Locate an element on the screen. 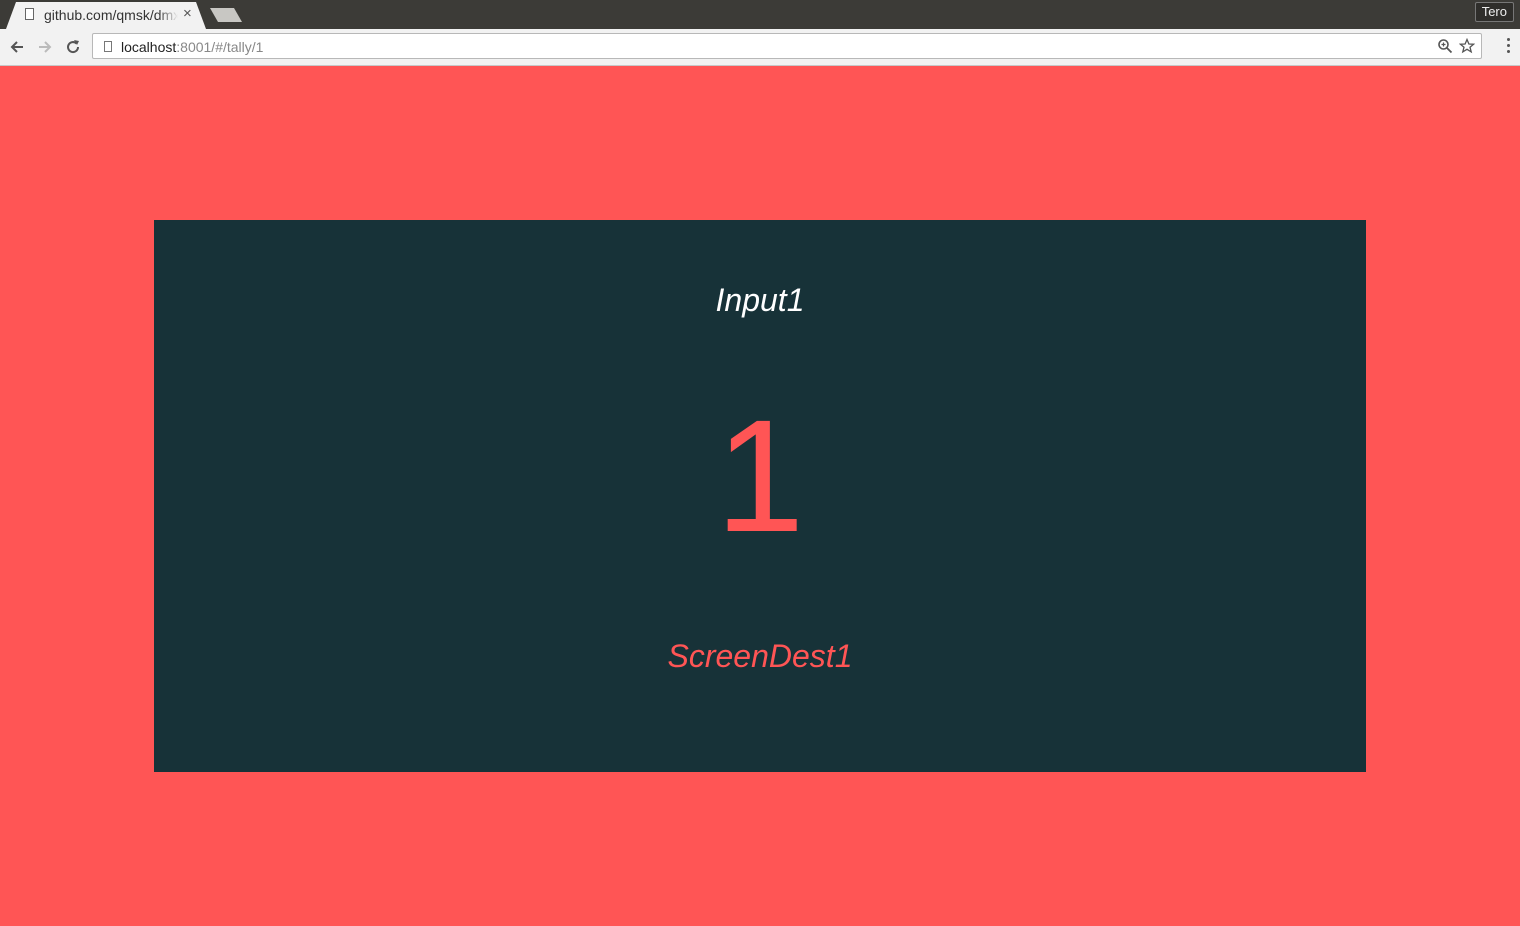 The image size is (1520, 926). reload-button is located at coordinates (73, 47).